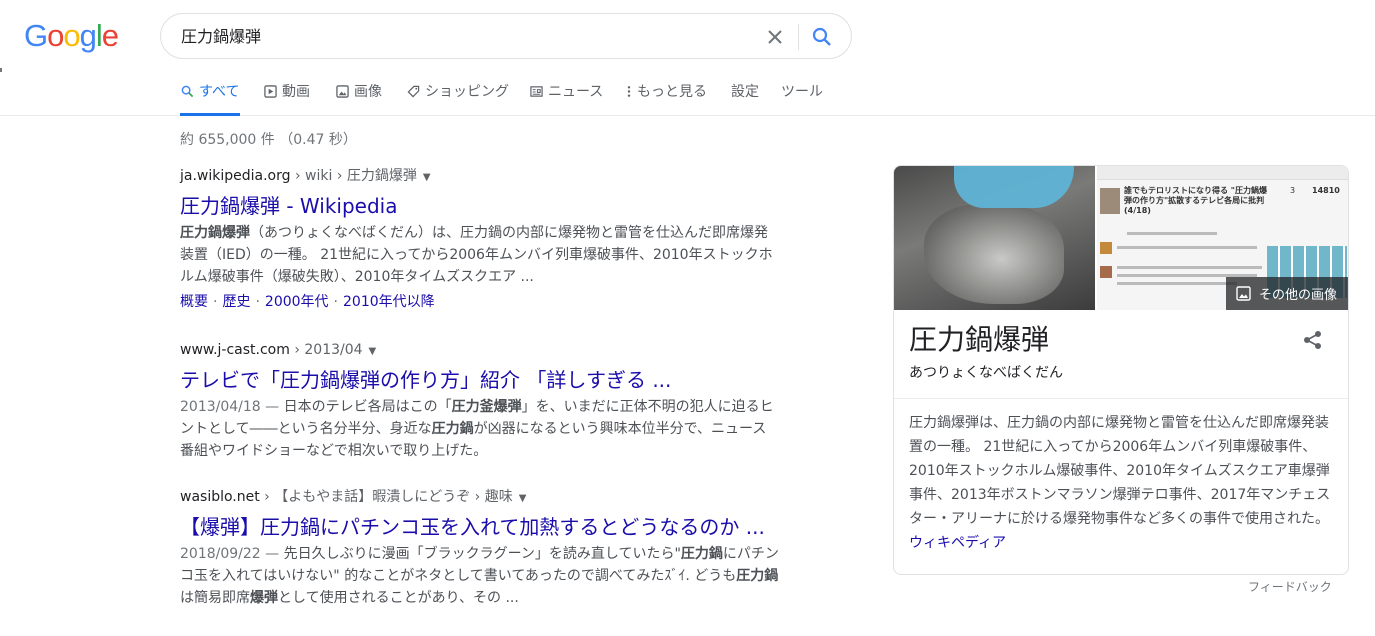 This screenshot has height=636, width=1375. Describe the element at coordinates (957, 543) in the screenshot. I see `wikipedia-link: ウィキペディア` at that location.